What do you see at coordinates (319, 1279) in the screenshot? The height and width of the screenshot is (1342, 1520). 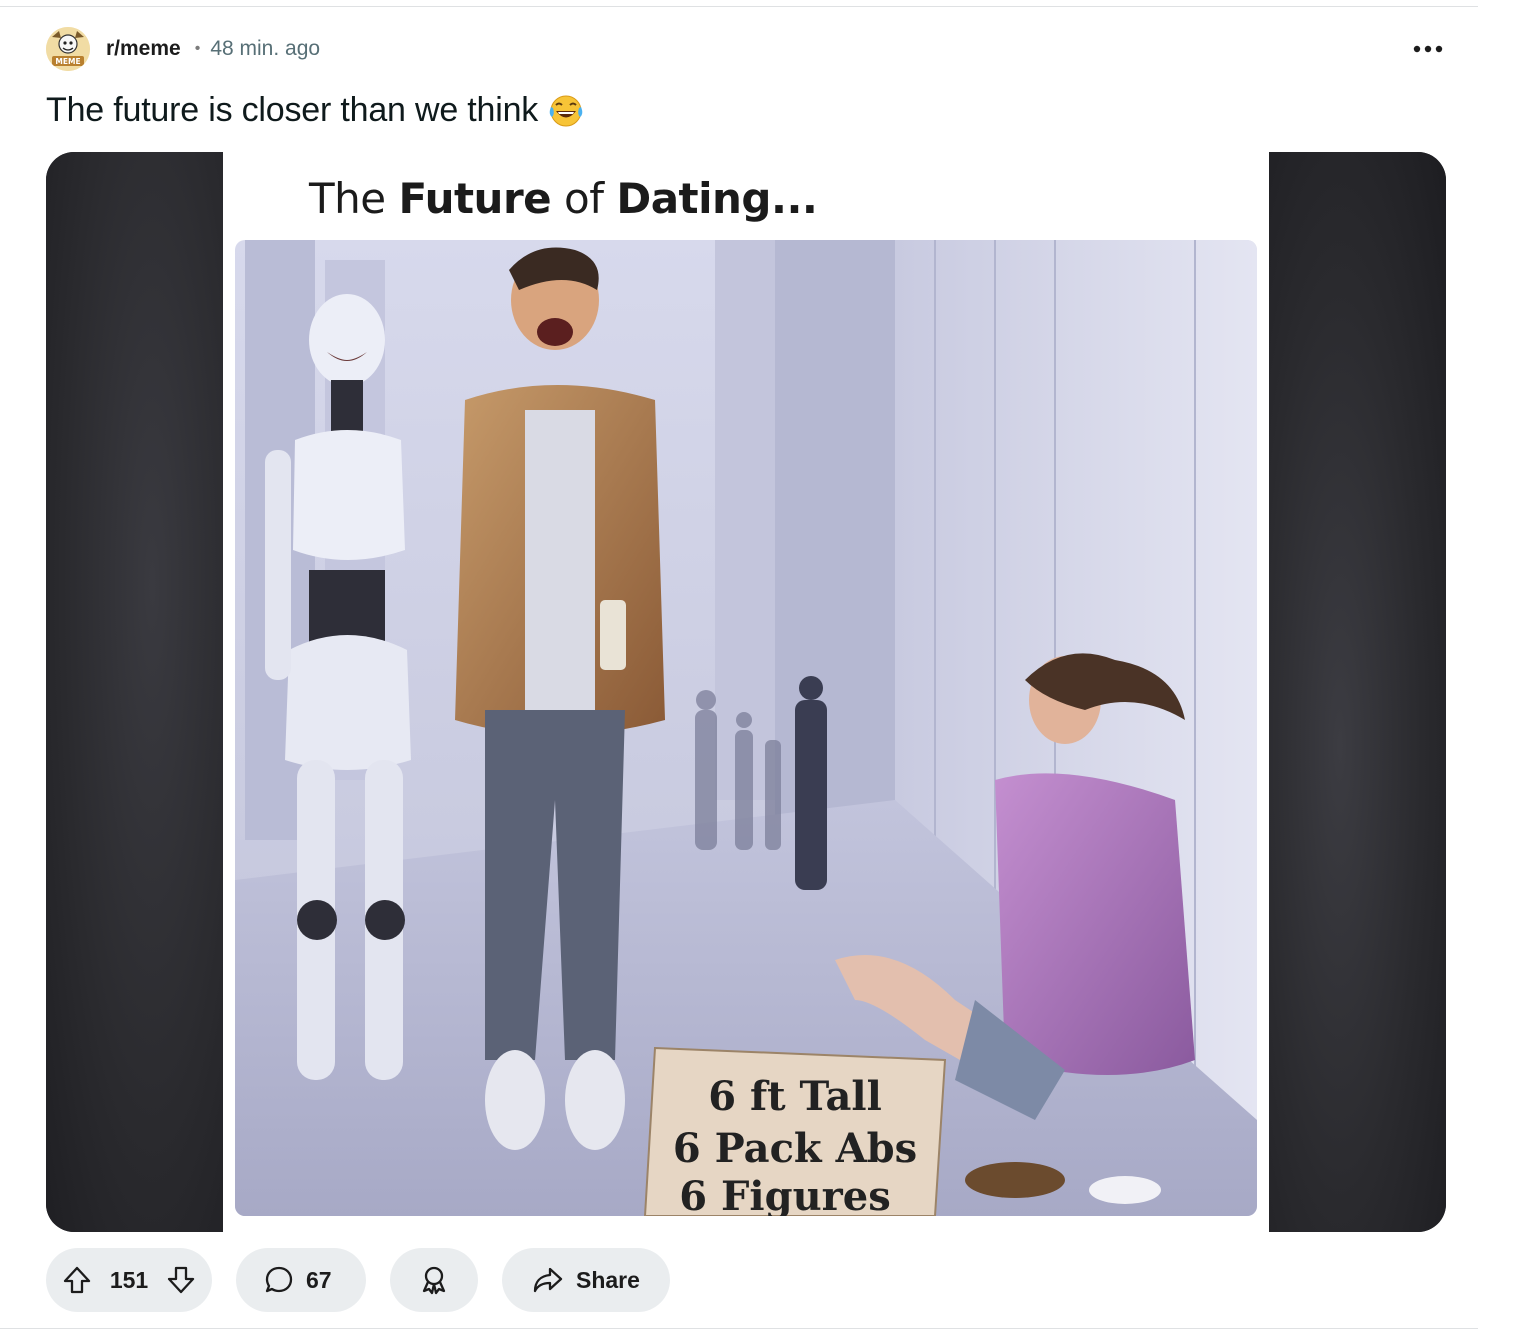 I see `comment-count: 67` at bounding box center [319, 1279].